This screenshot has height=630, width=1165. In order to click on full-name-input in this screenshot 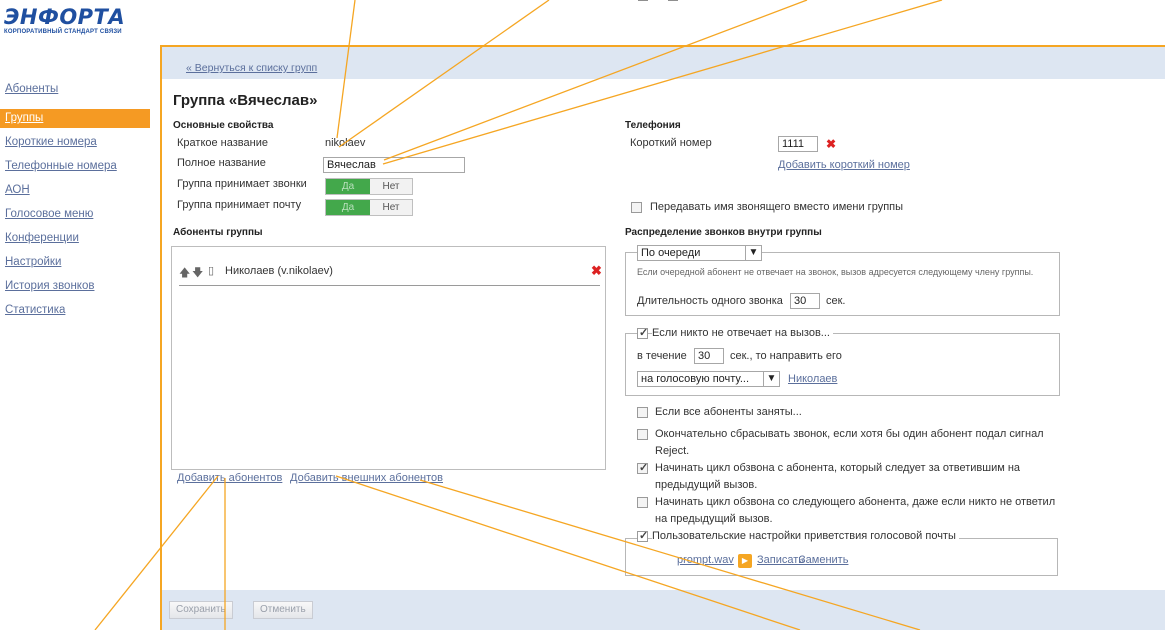, I will do `click(394, 165)`.